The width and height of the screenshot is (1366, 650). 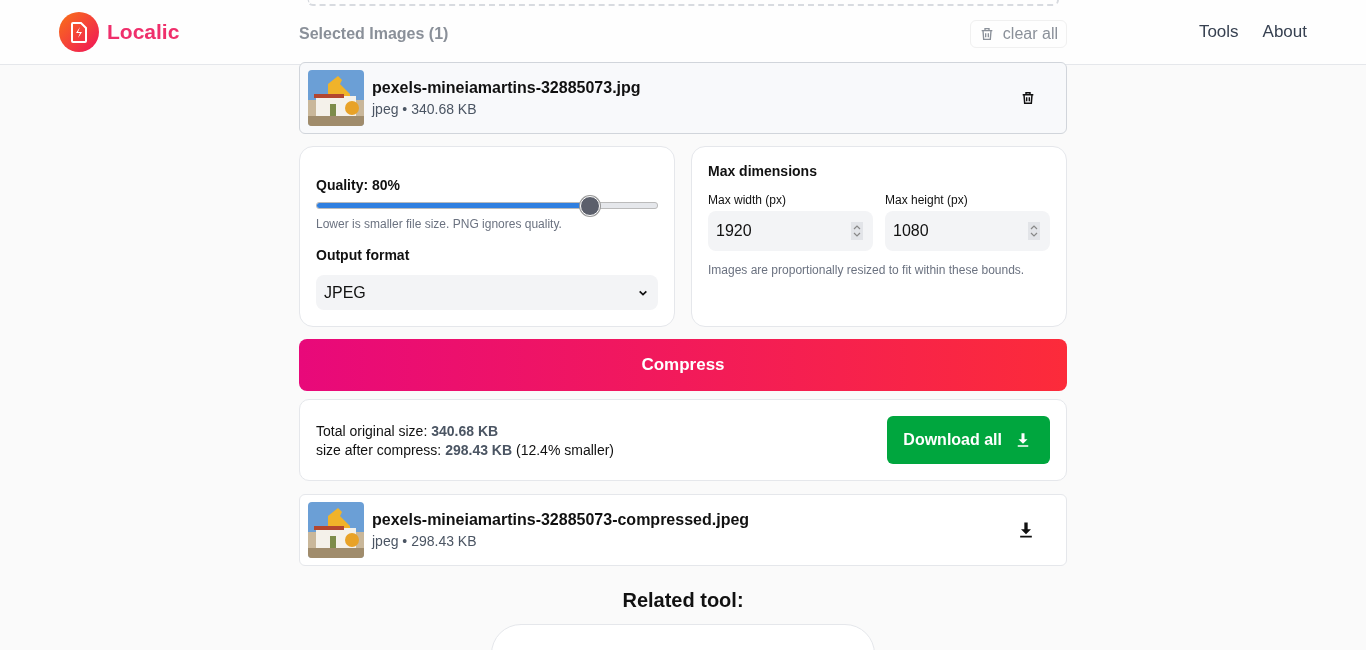 I want to click on width-input: 1920, so click(x=790, y=231).